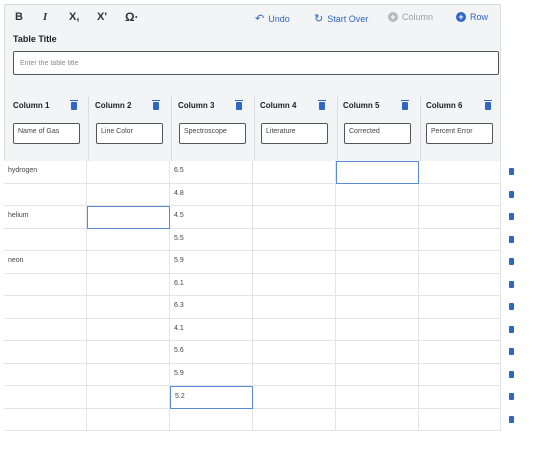 Image resolution: width=534 pixels, height=452 pixels. What do you see at coordinates (74, 105) in the screenshot?
I see `delete-column-1-trash-icon` at bounding box center [74, 105].